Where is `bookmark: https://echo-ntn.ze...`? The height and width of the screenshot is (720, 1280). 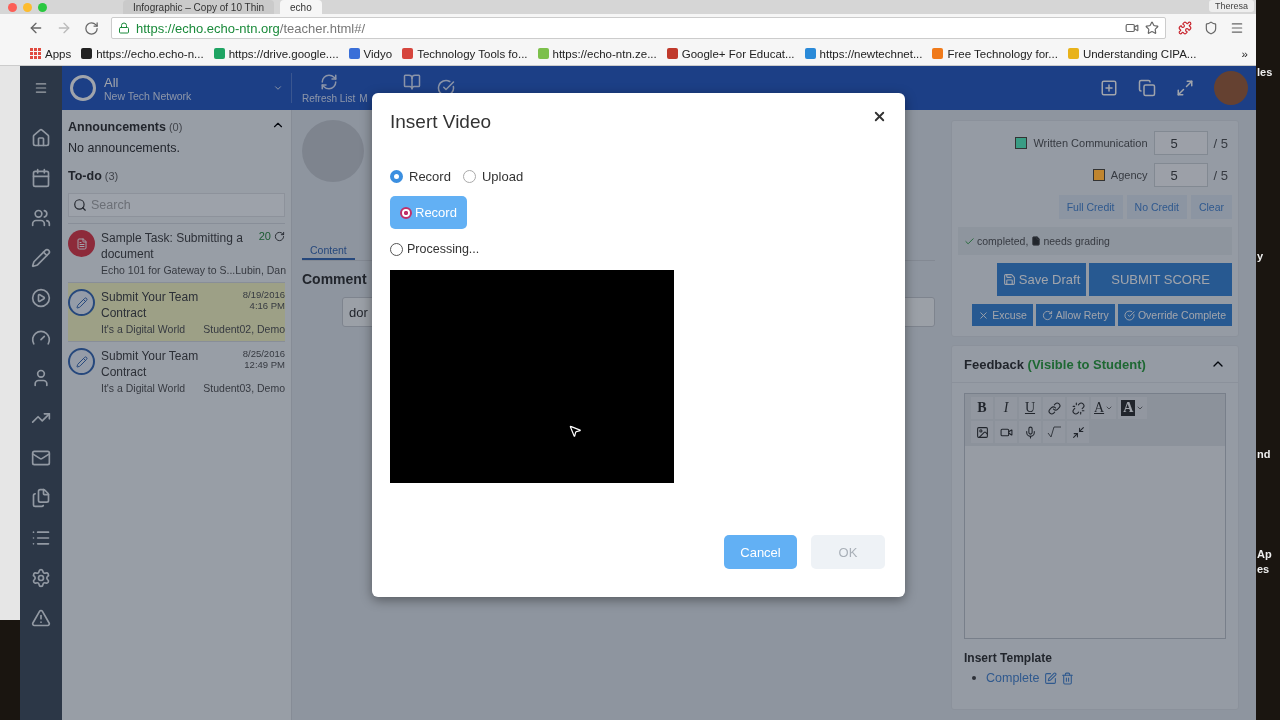
bookmark: https://echo-ntn.ze... is located at coordinates (597, 53).